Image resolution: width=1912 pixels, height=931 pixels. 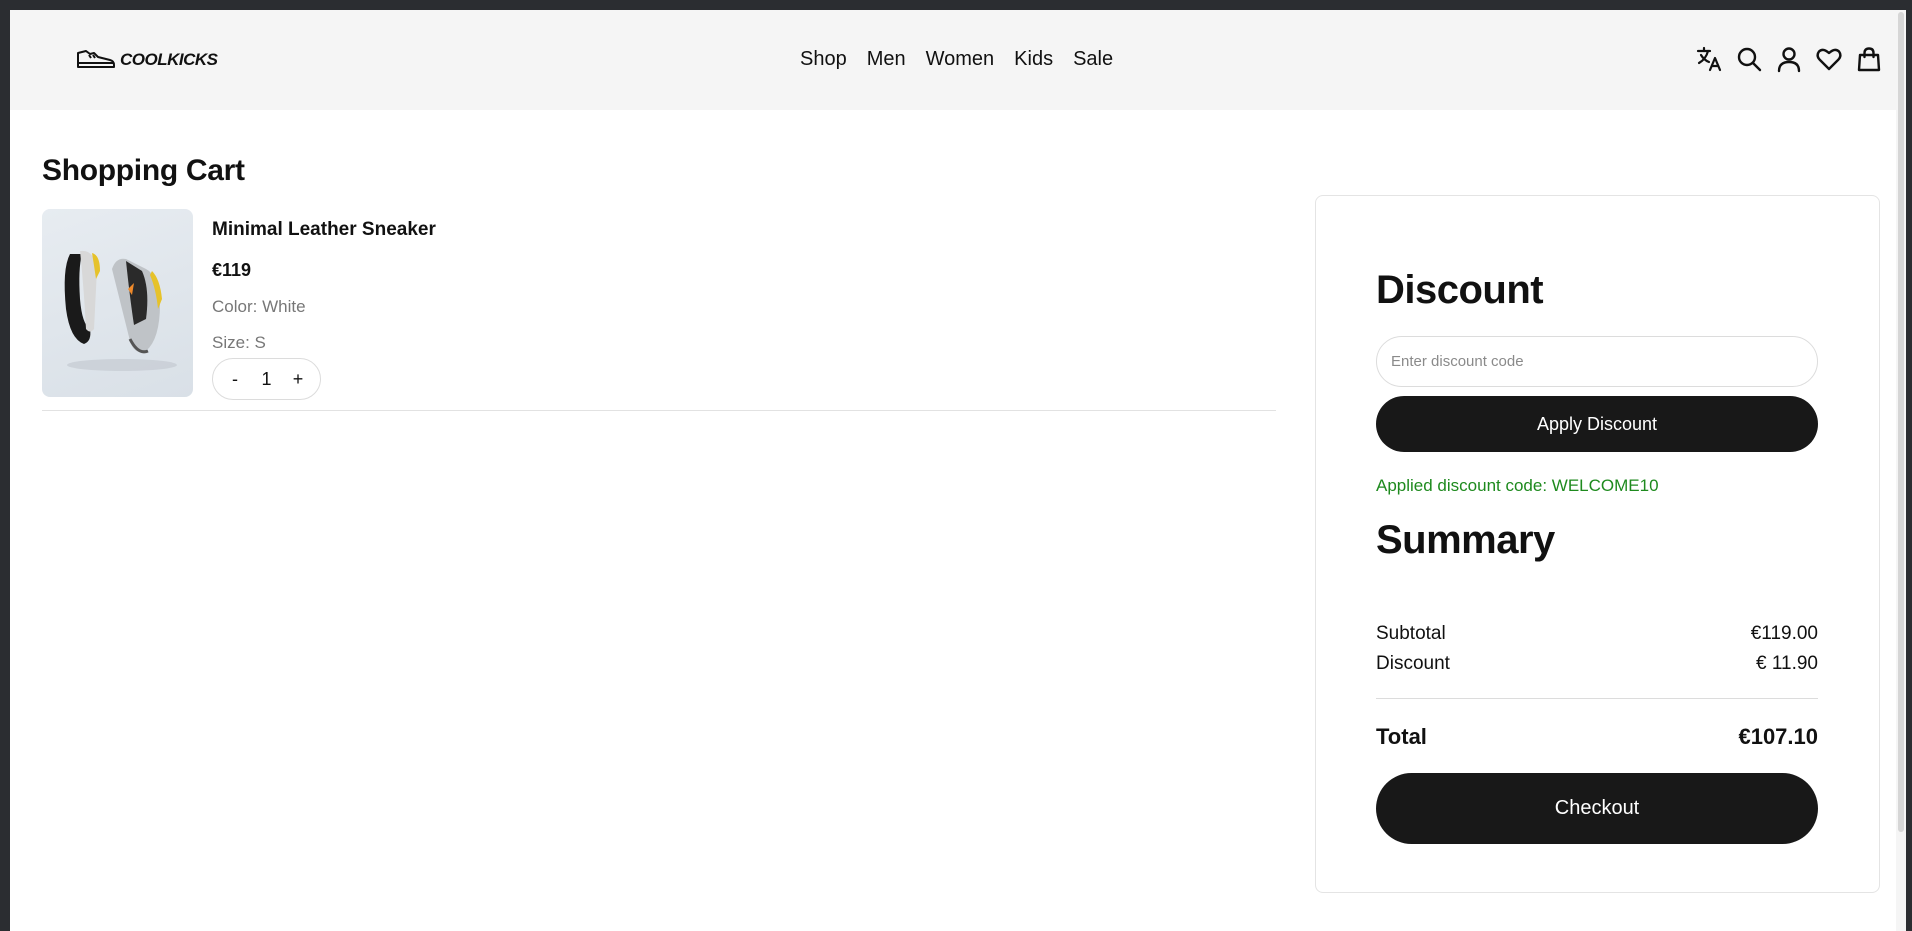 I want to click on discount-row: Discount € 11.90, so click(x=1597, y=664).